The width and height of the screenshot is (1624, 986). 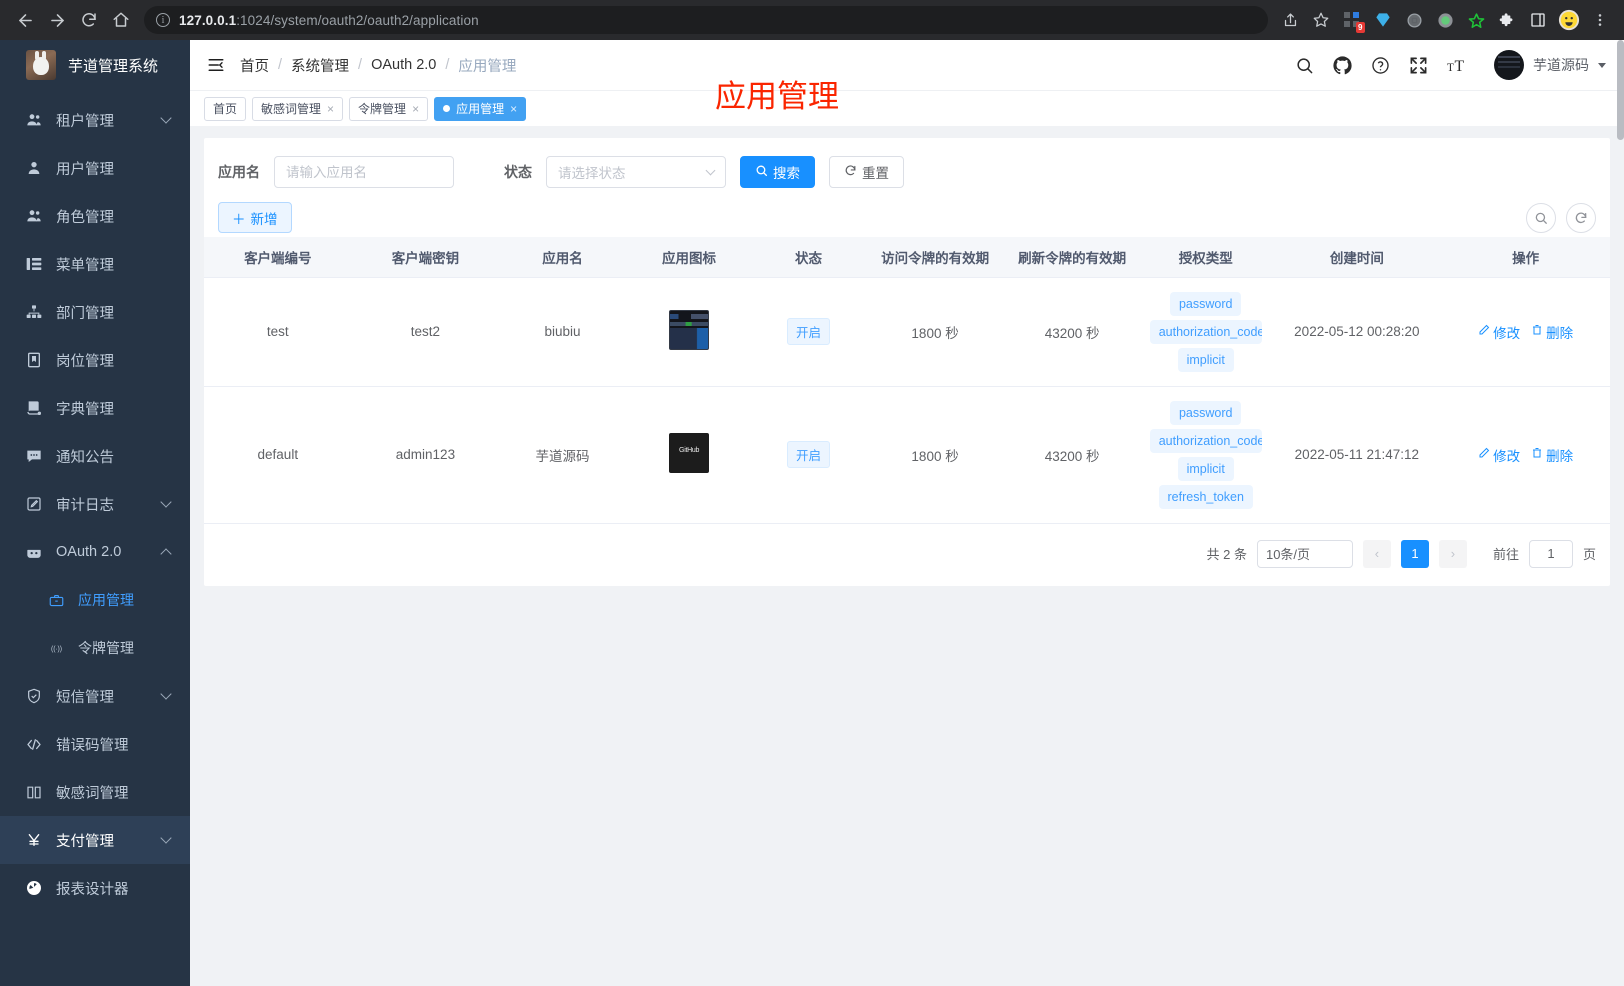 I want to click on sidebar-item-report-designer: 报表设计器, so click(x=95, y=888).